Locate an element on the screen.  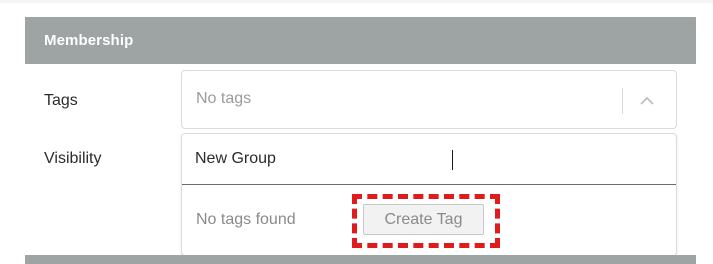
text-caret is located at coordinates (452, 160).